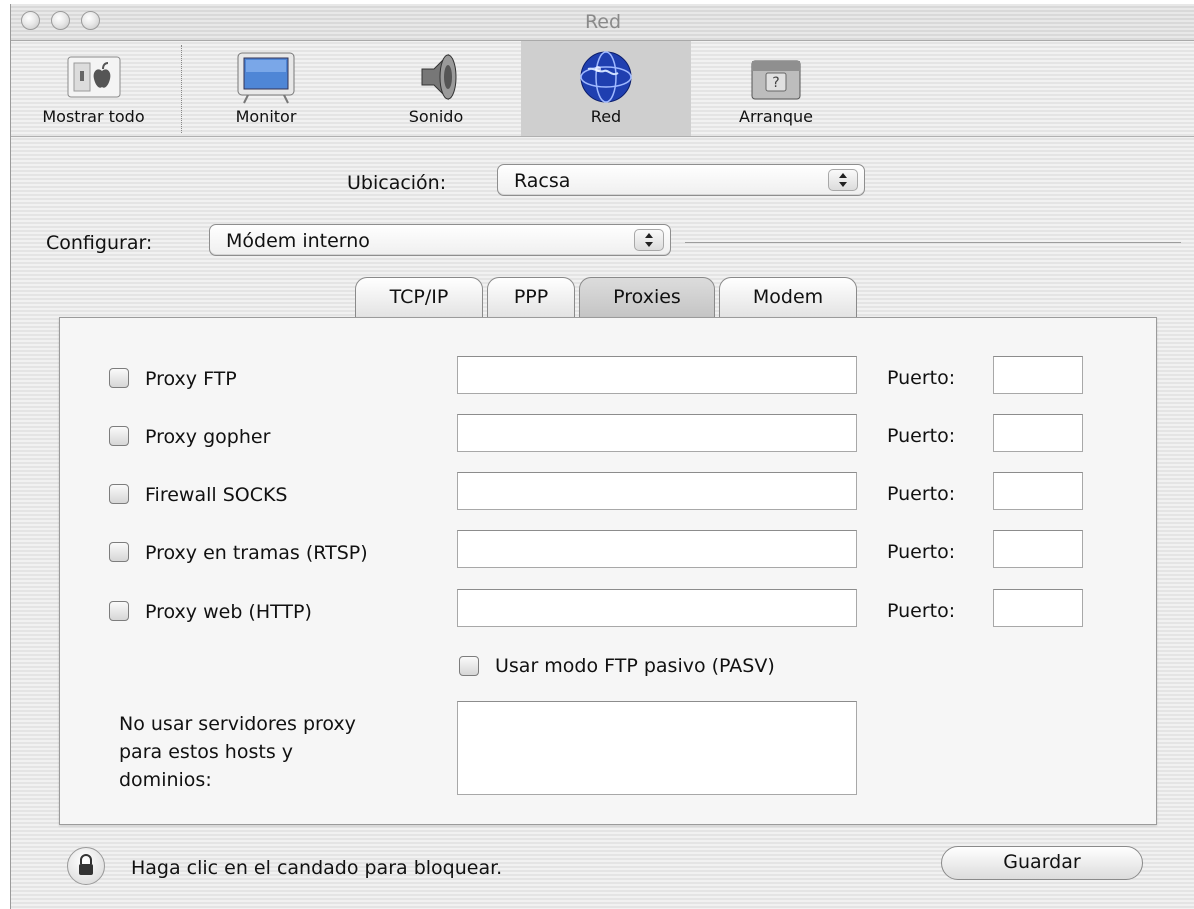 Image resolution: width=1194 pixels, height=909 pixels. I want to click on toolbar-item-show-all: Mostrar todo, so click(93, 88).